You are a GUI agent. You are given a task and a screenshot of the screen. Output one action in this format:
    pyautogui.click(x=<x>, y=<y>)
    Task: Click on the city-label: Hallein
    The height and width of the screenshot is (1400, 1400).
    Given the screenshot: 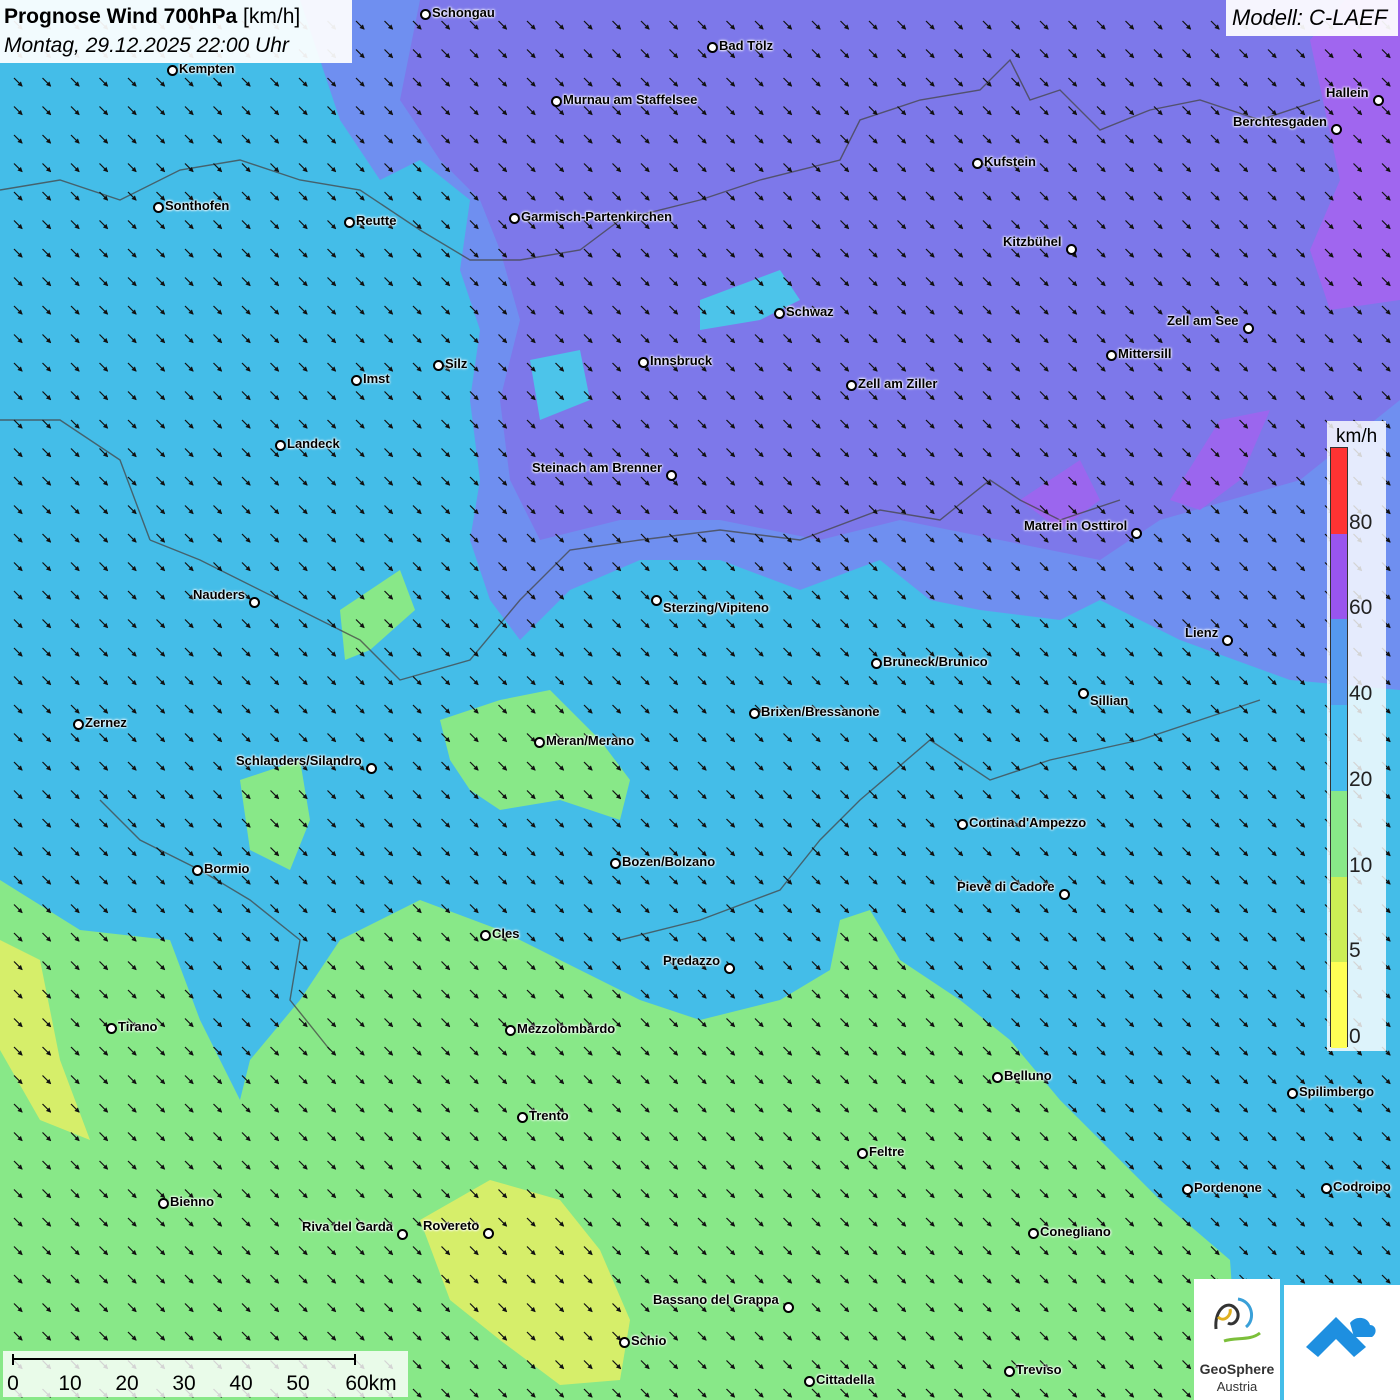 What is the action you would take?
    pyautogui.click(x=1347, y=92)
    